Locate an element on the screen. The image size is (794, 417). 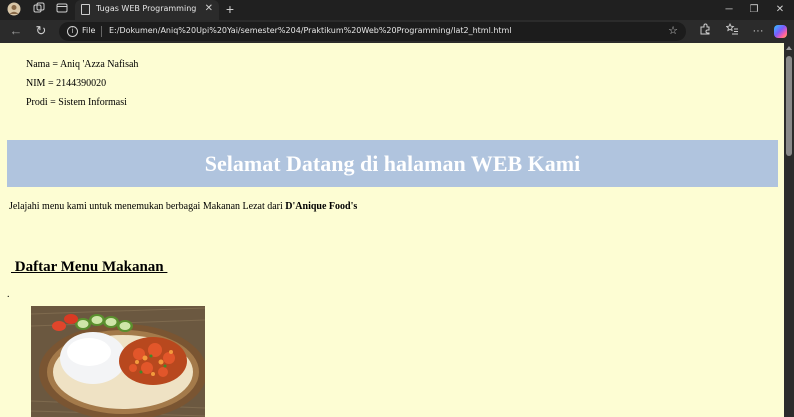
restore-icon: ❐ is located at coordinates (754, 10).